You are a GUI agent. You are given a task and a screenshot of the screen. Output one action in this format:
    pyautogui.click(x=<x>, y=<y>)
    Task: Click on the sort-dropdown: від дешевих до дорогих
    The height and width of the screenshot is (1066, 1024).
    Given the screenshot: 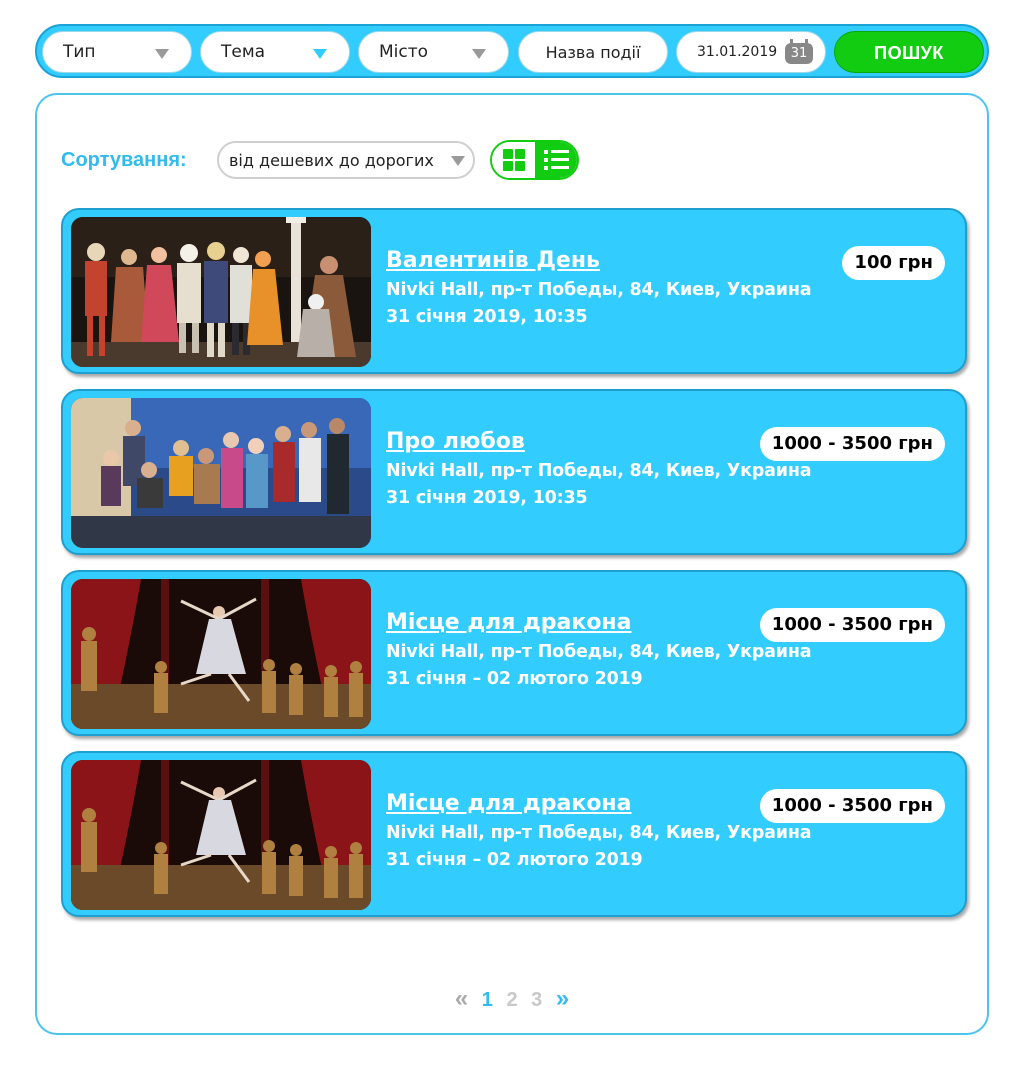 What is the action you would take?
    pyautogui.click(x=346, y=160)
    